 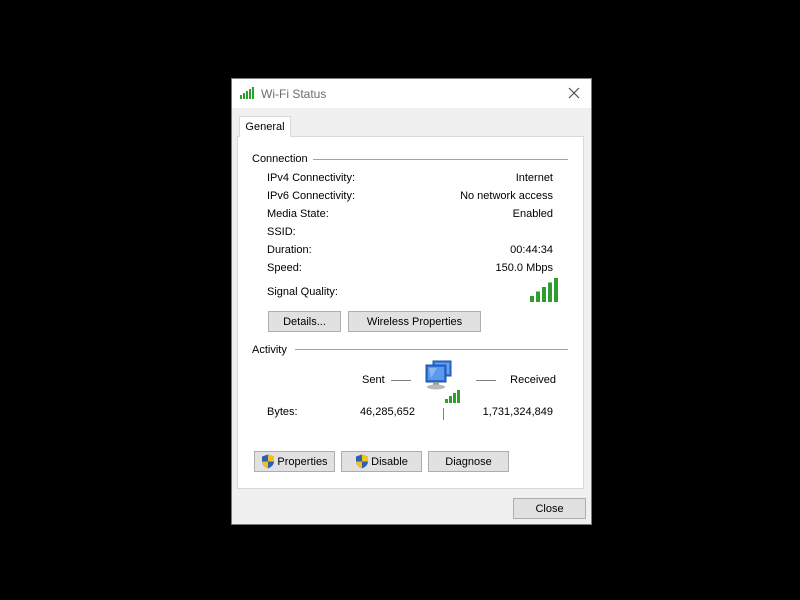 I want to click on disable-button: Disable, so click(x=381, y=461).